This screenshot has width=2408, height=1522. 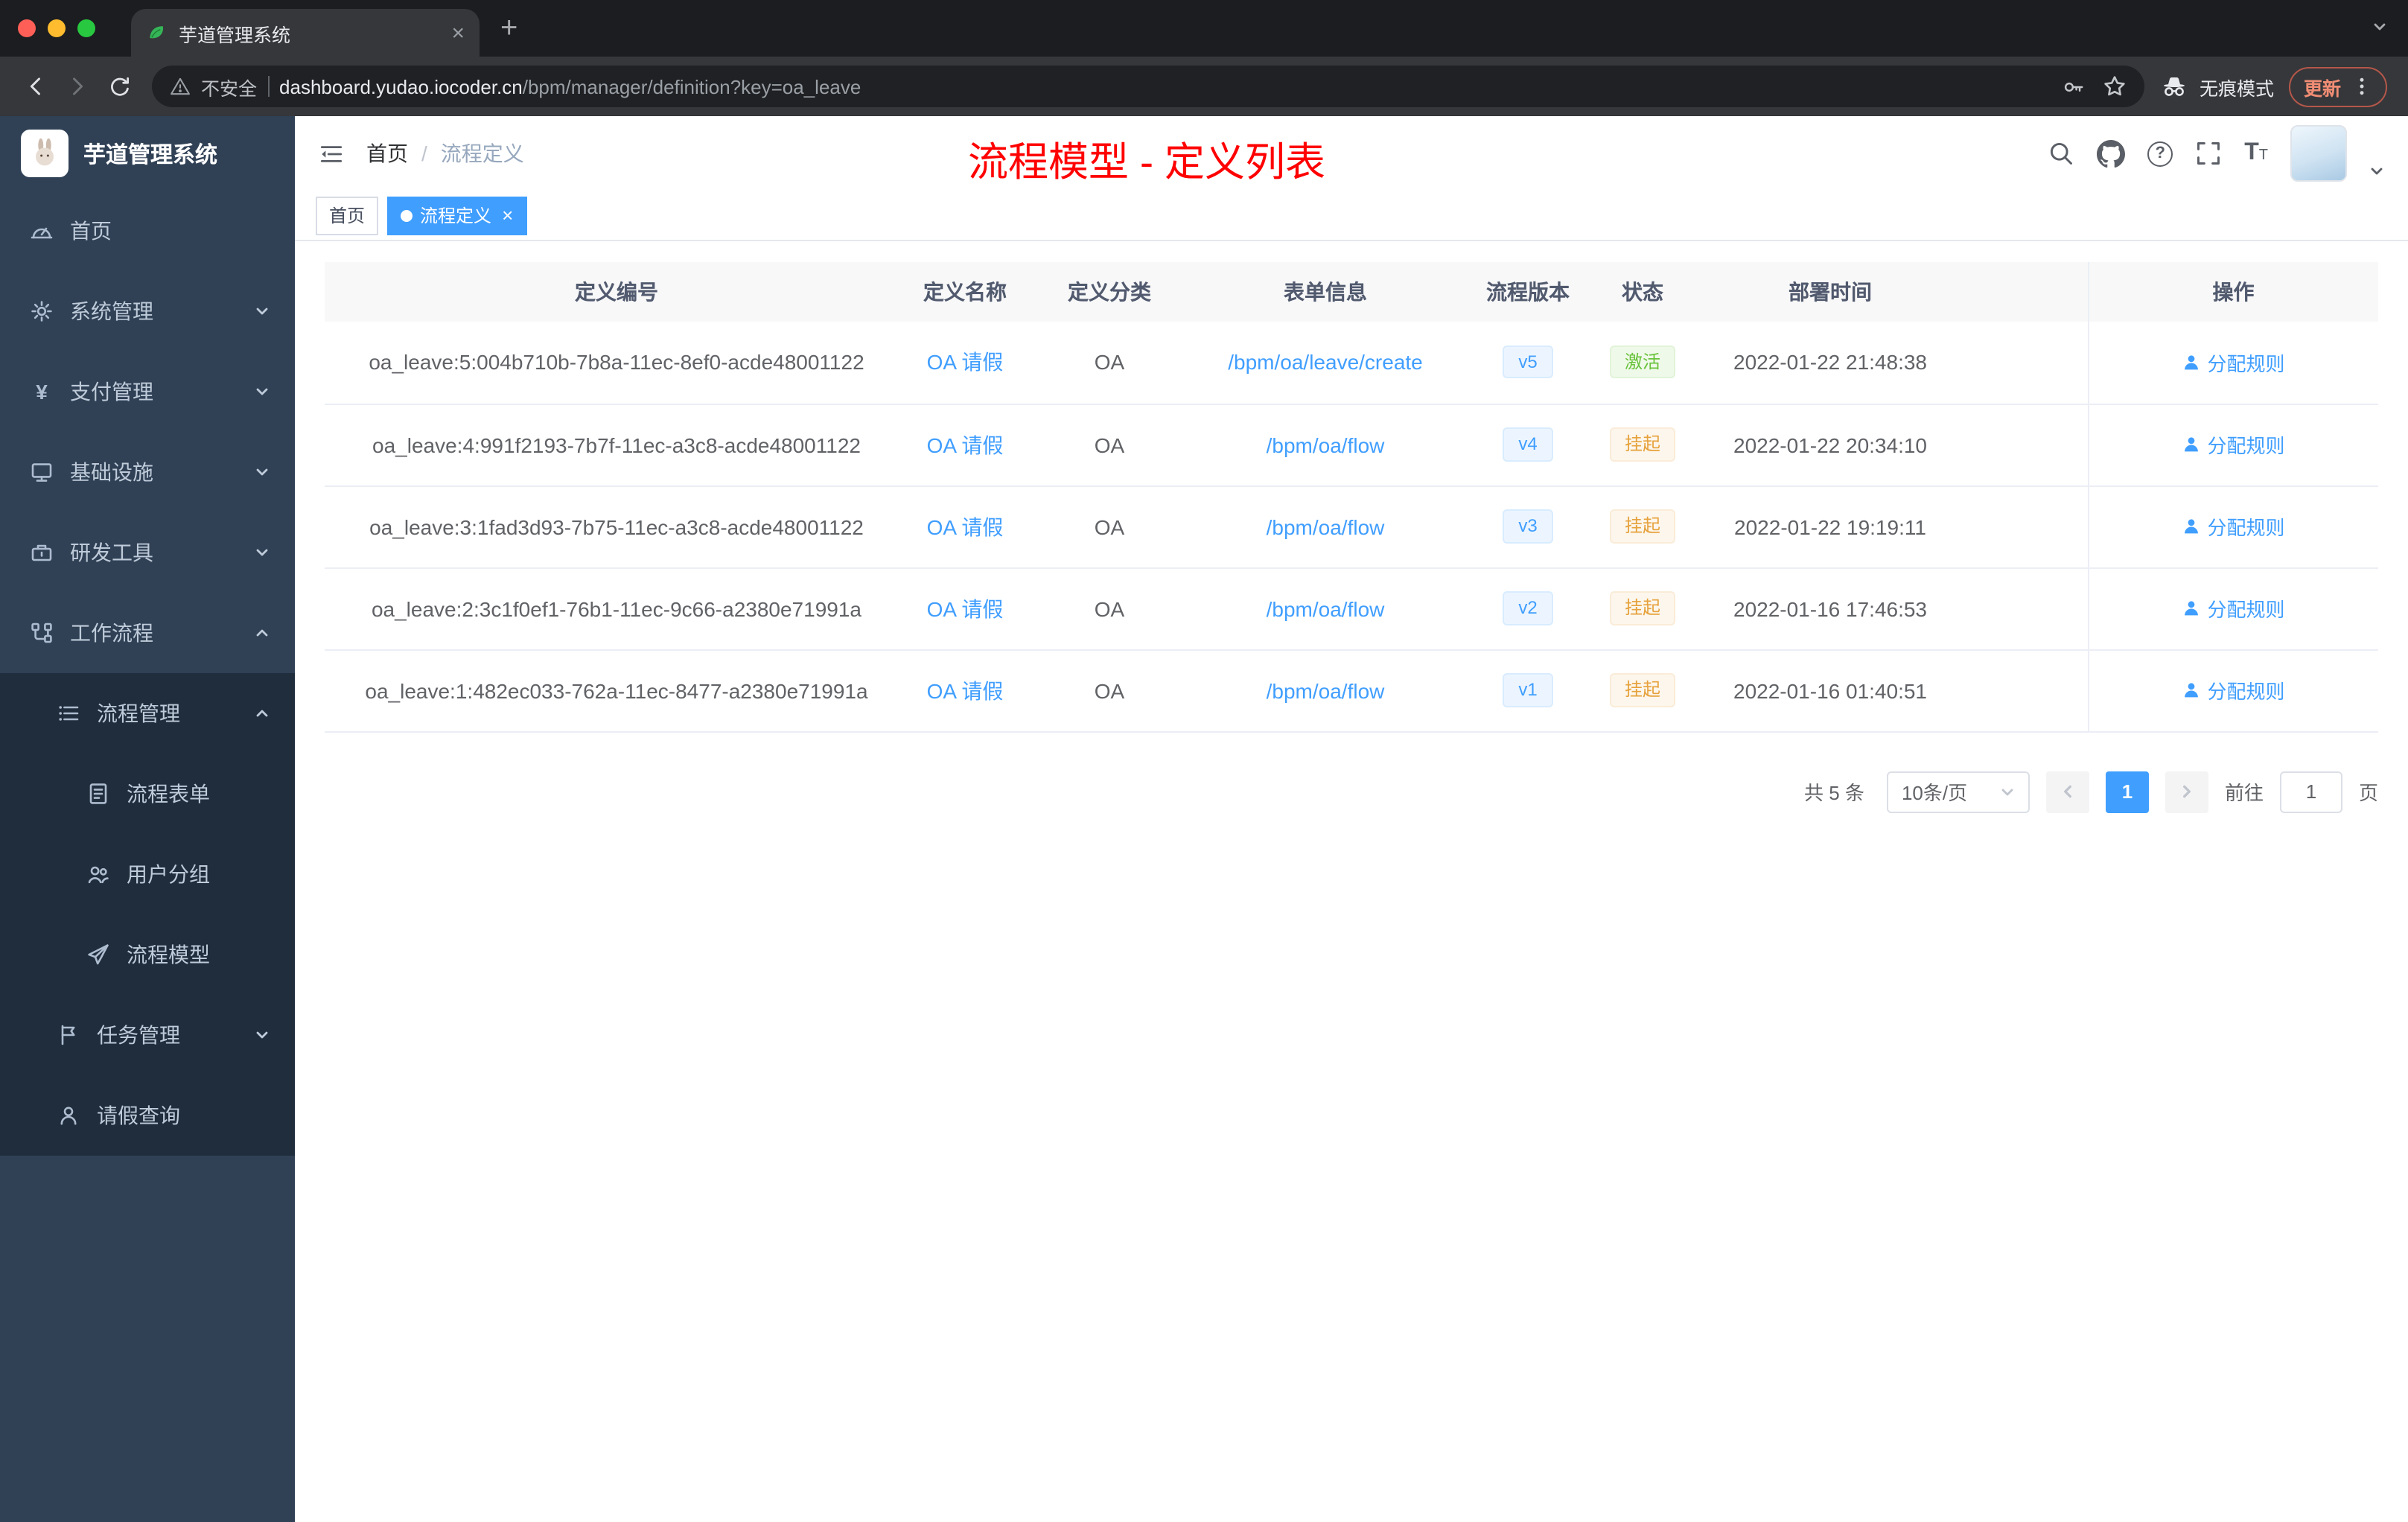 What do you see at coordinates (2232, 292) in the screenshot?
I see `column-header-actions: 操作` at bounding box center [2232, 292].